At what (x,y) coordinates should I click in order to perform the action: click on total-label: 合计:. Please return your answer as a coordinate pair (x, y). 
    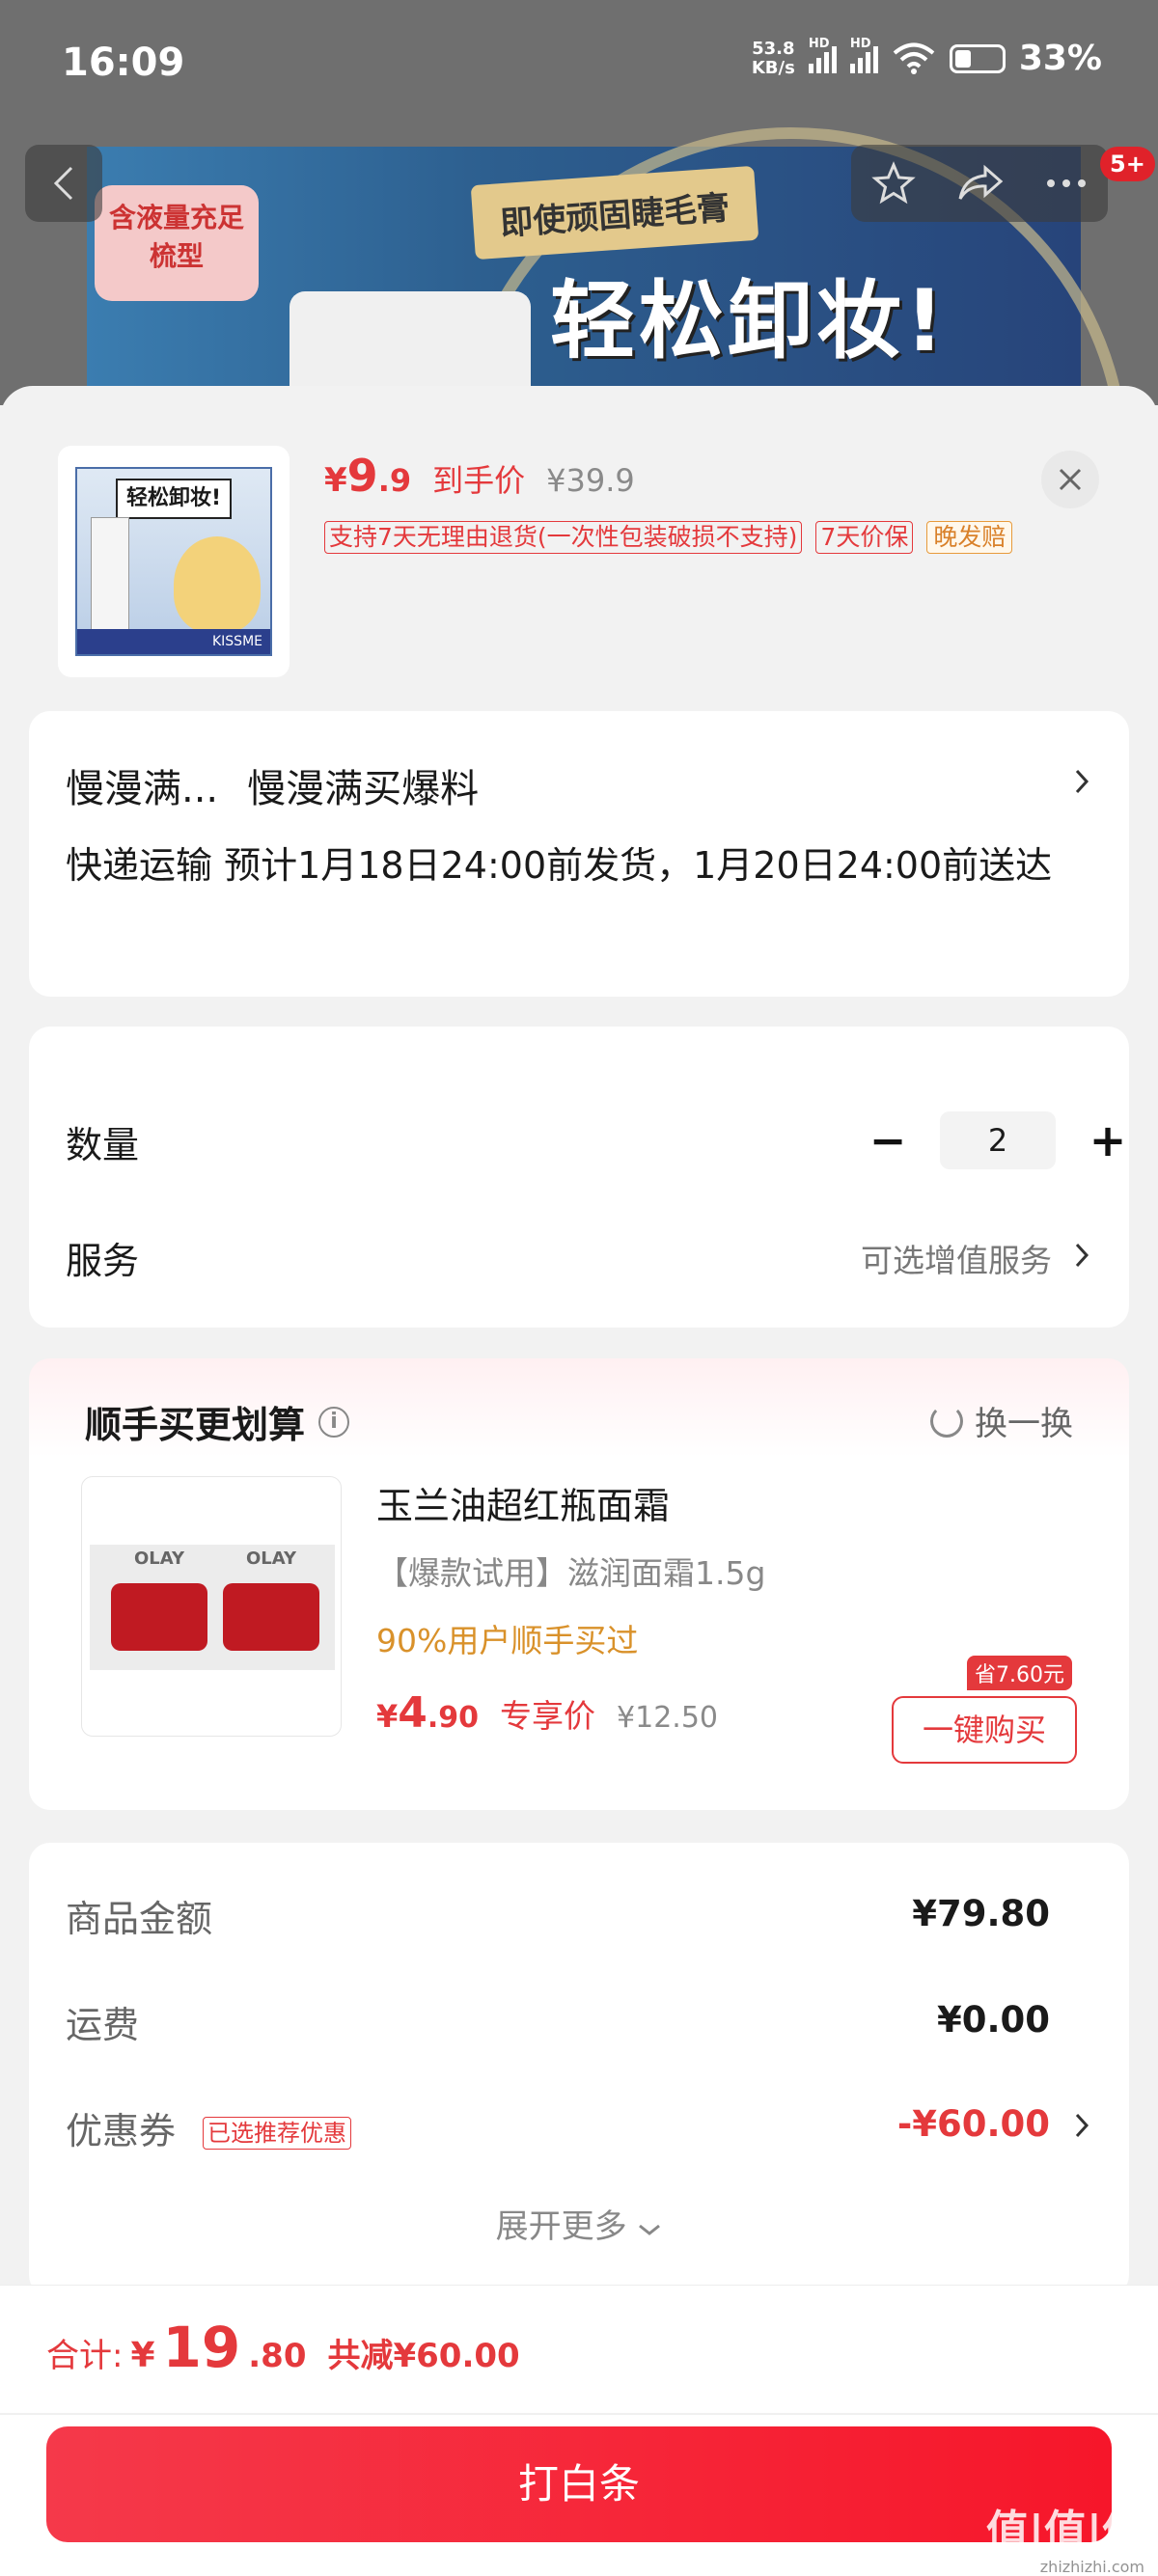
    Looking at the image, I should click on (85, 2356).